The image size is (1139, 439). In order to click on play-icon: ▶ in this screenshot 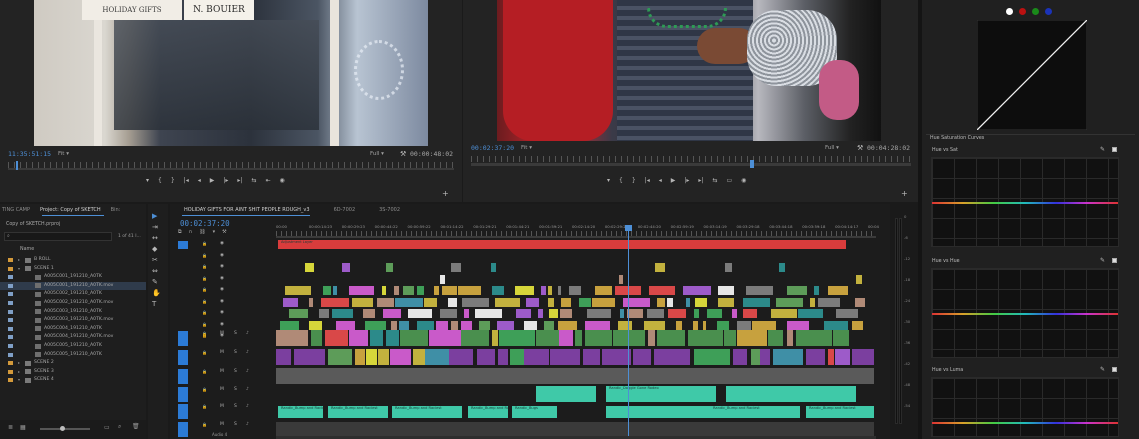, I will do `click(673, 180)`.